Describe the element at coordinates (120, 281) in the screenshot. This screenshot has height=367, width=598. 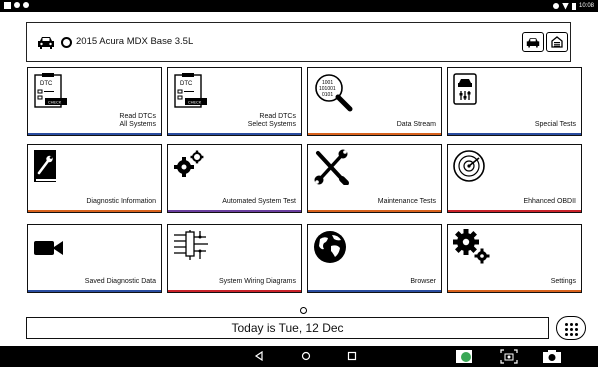
I see `tile-label: Saved Diagnostic Data` at that location.